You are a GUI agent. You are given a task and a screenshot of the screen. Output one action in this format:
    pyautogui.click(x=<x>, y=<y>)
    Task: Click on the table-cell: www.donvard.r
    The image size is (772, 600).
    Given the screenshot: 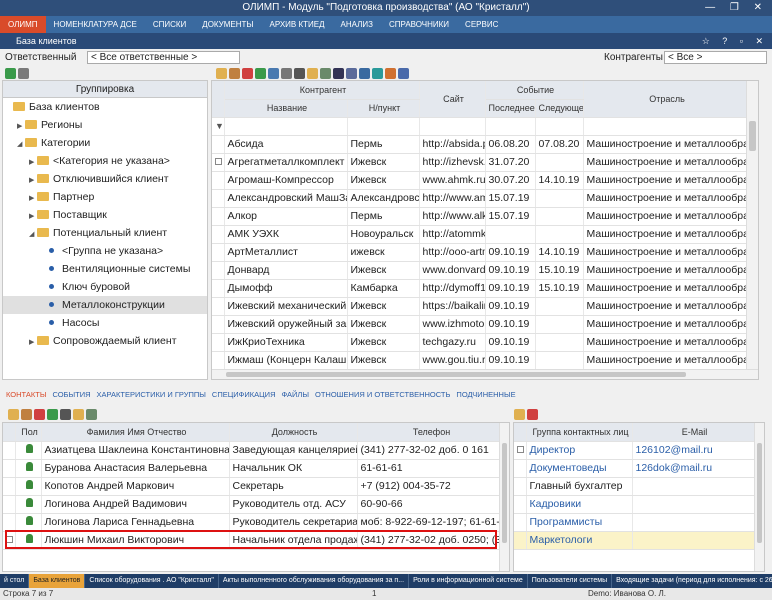 What is the action you would take?
    pyautogui.click(x=452, y=270)
    